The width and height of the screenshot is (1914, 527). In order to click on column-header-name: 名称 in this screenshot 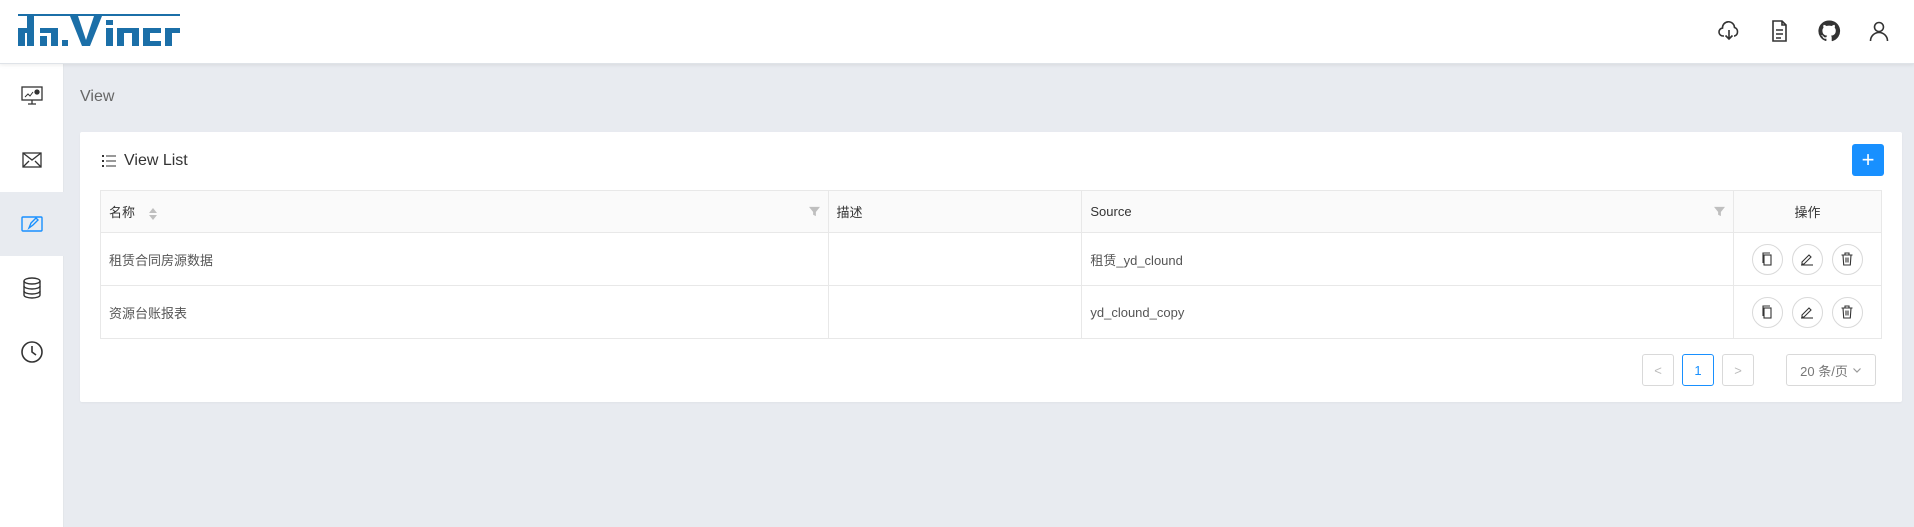, I will do `click(464, 211)`.